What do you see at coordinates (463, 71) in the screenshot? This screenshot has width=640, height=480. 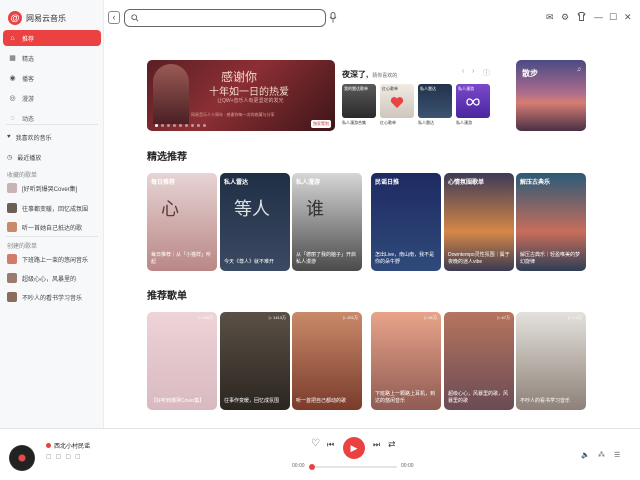 I see `prev-icon: ‹` at bounding box center [463, 71].